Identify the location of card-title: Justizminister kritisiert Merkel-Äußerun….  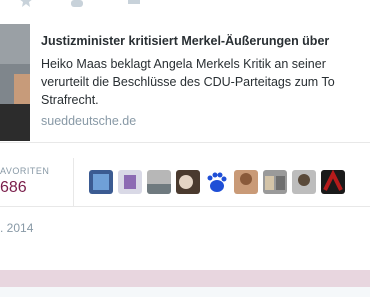
(185, 41).